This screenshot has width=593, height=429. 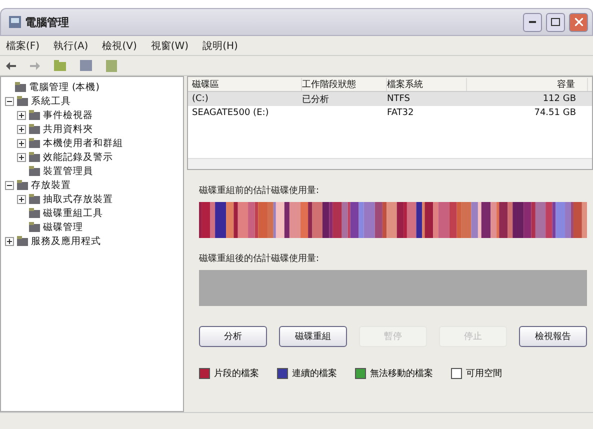 I want to click on tree-item: 磁碟管理, so click(x=63, y=227).